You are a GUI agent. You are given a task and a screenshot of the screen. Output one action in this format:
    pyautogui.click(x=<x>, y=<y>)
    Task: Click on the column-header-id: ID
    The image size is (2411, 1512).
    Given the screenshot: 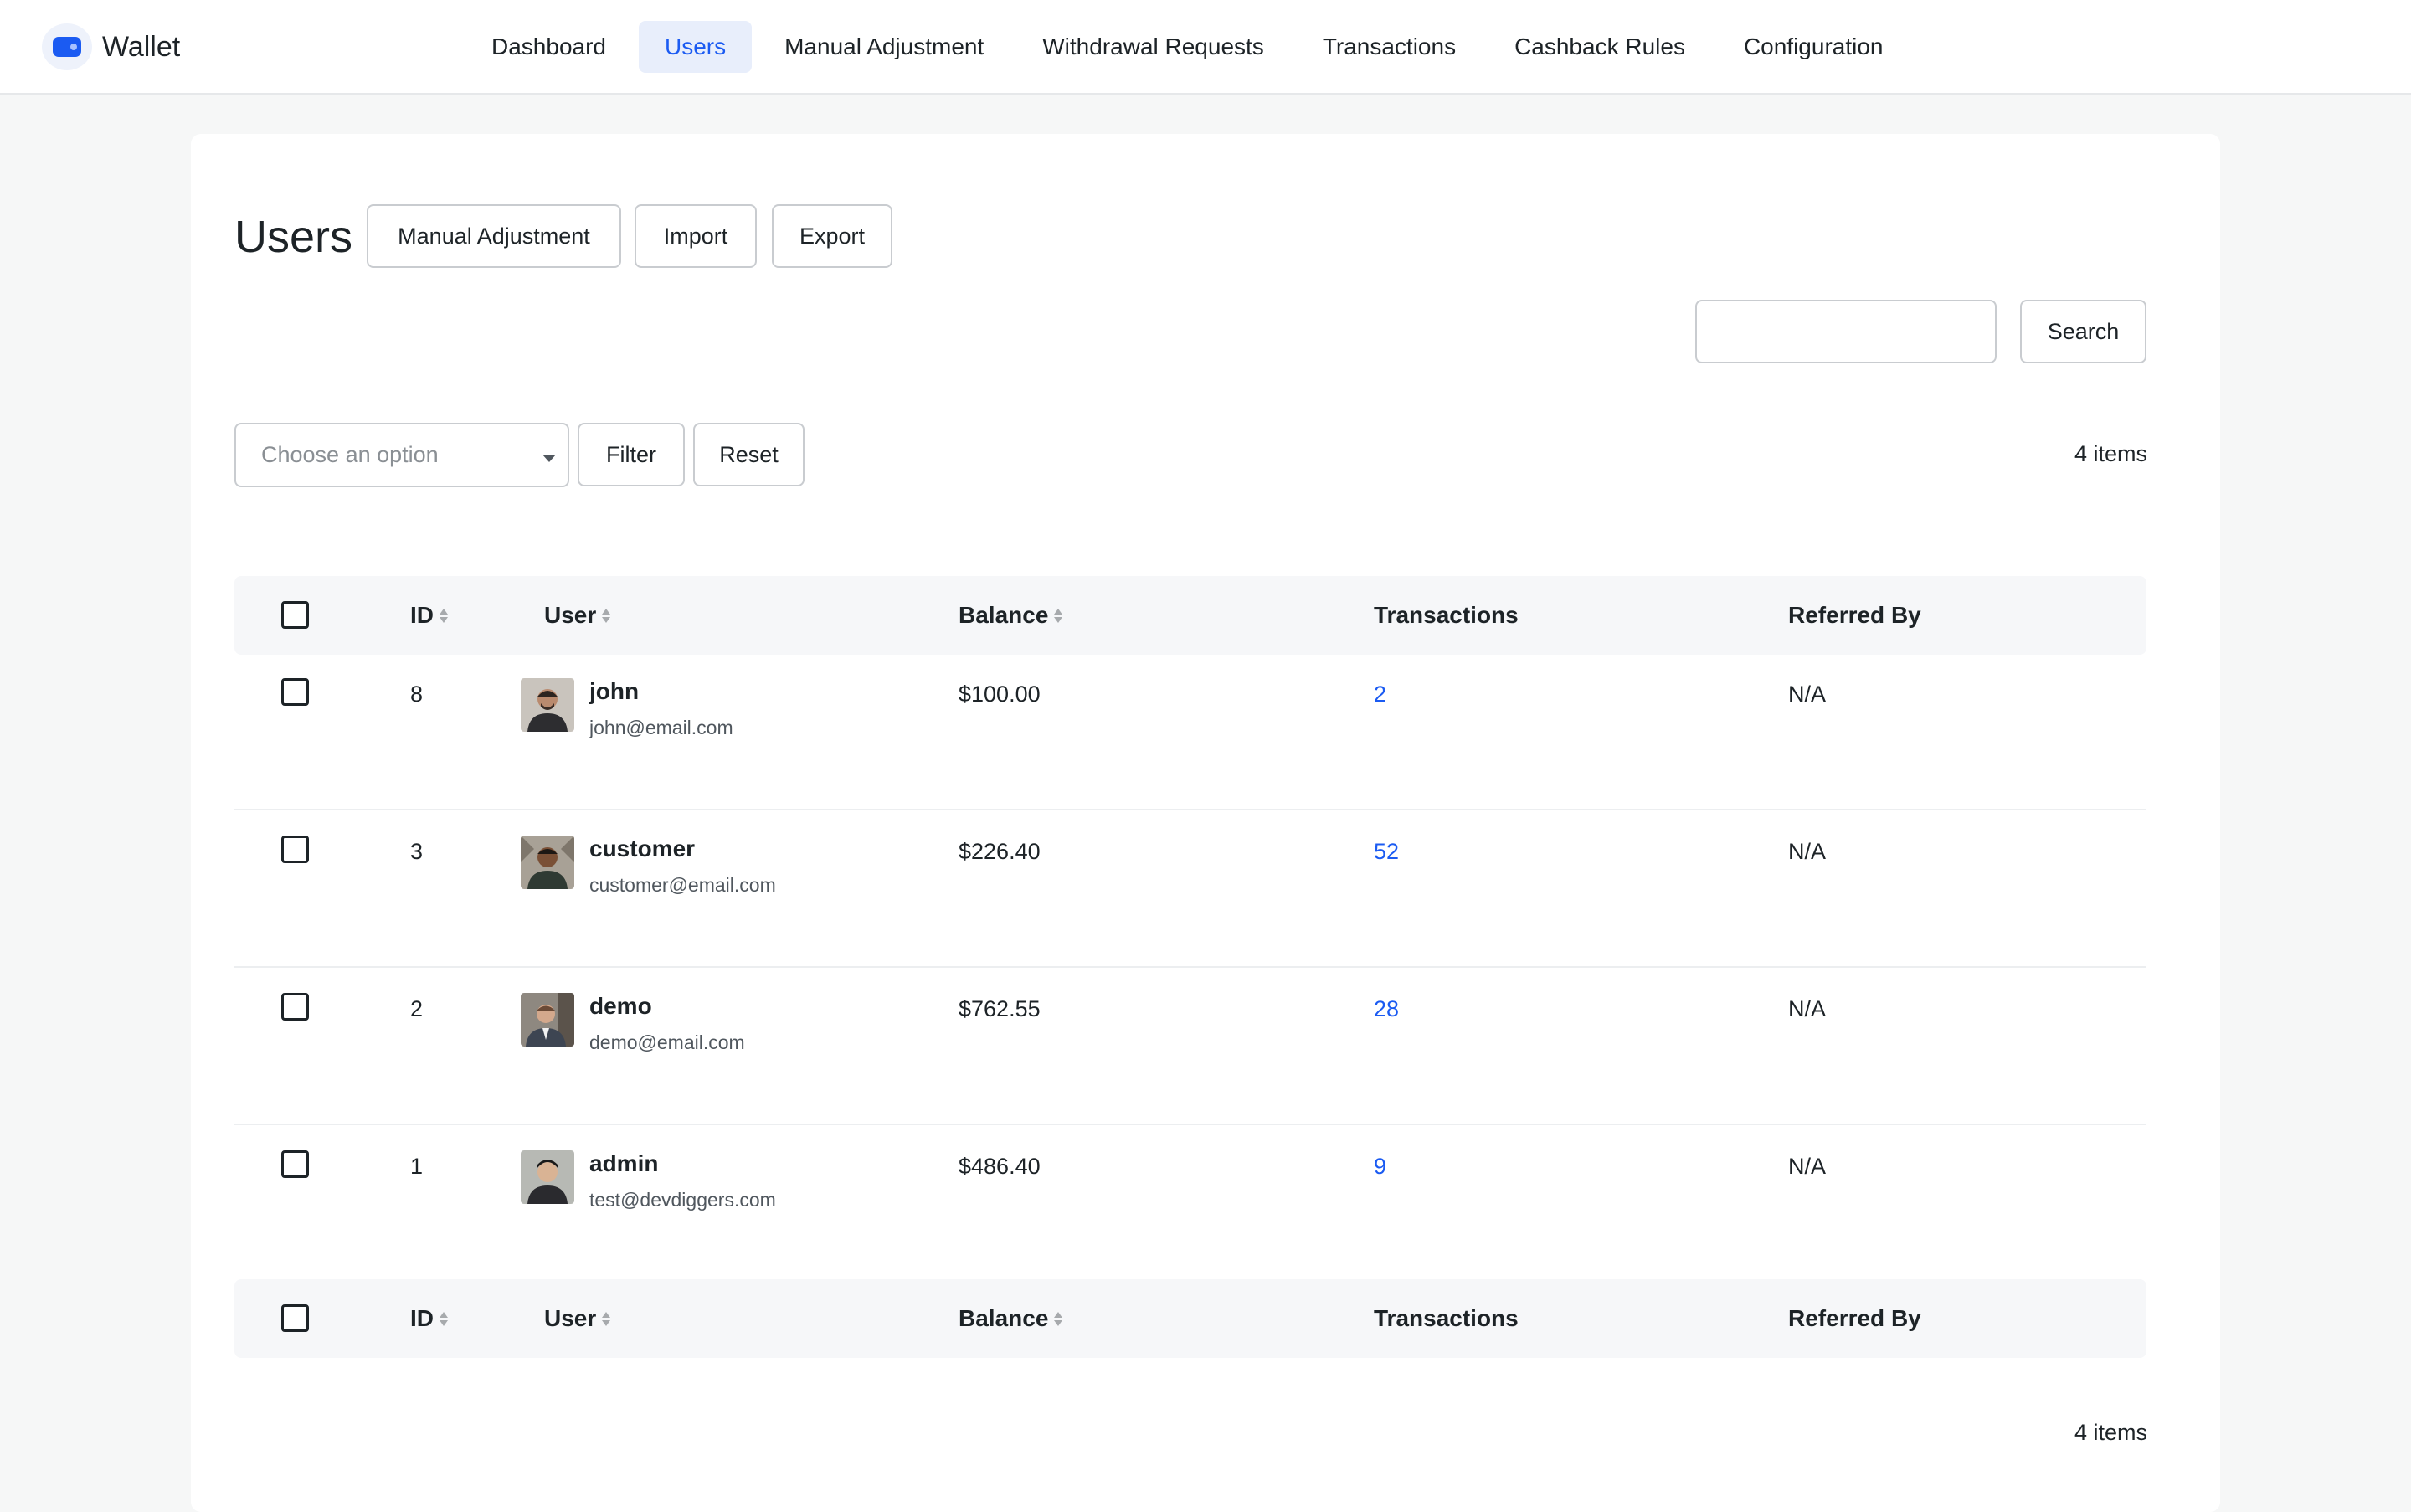 What is the action you would take?
    pyautogui.click(x=429, y=615)
    